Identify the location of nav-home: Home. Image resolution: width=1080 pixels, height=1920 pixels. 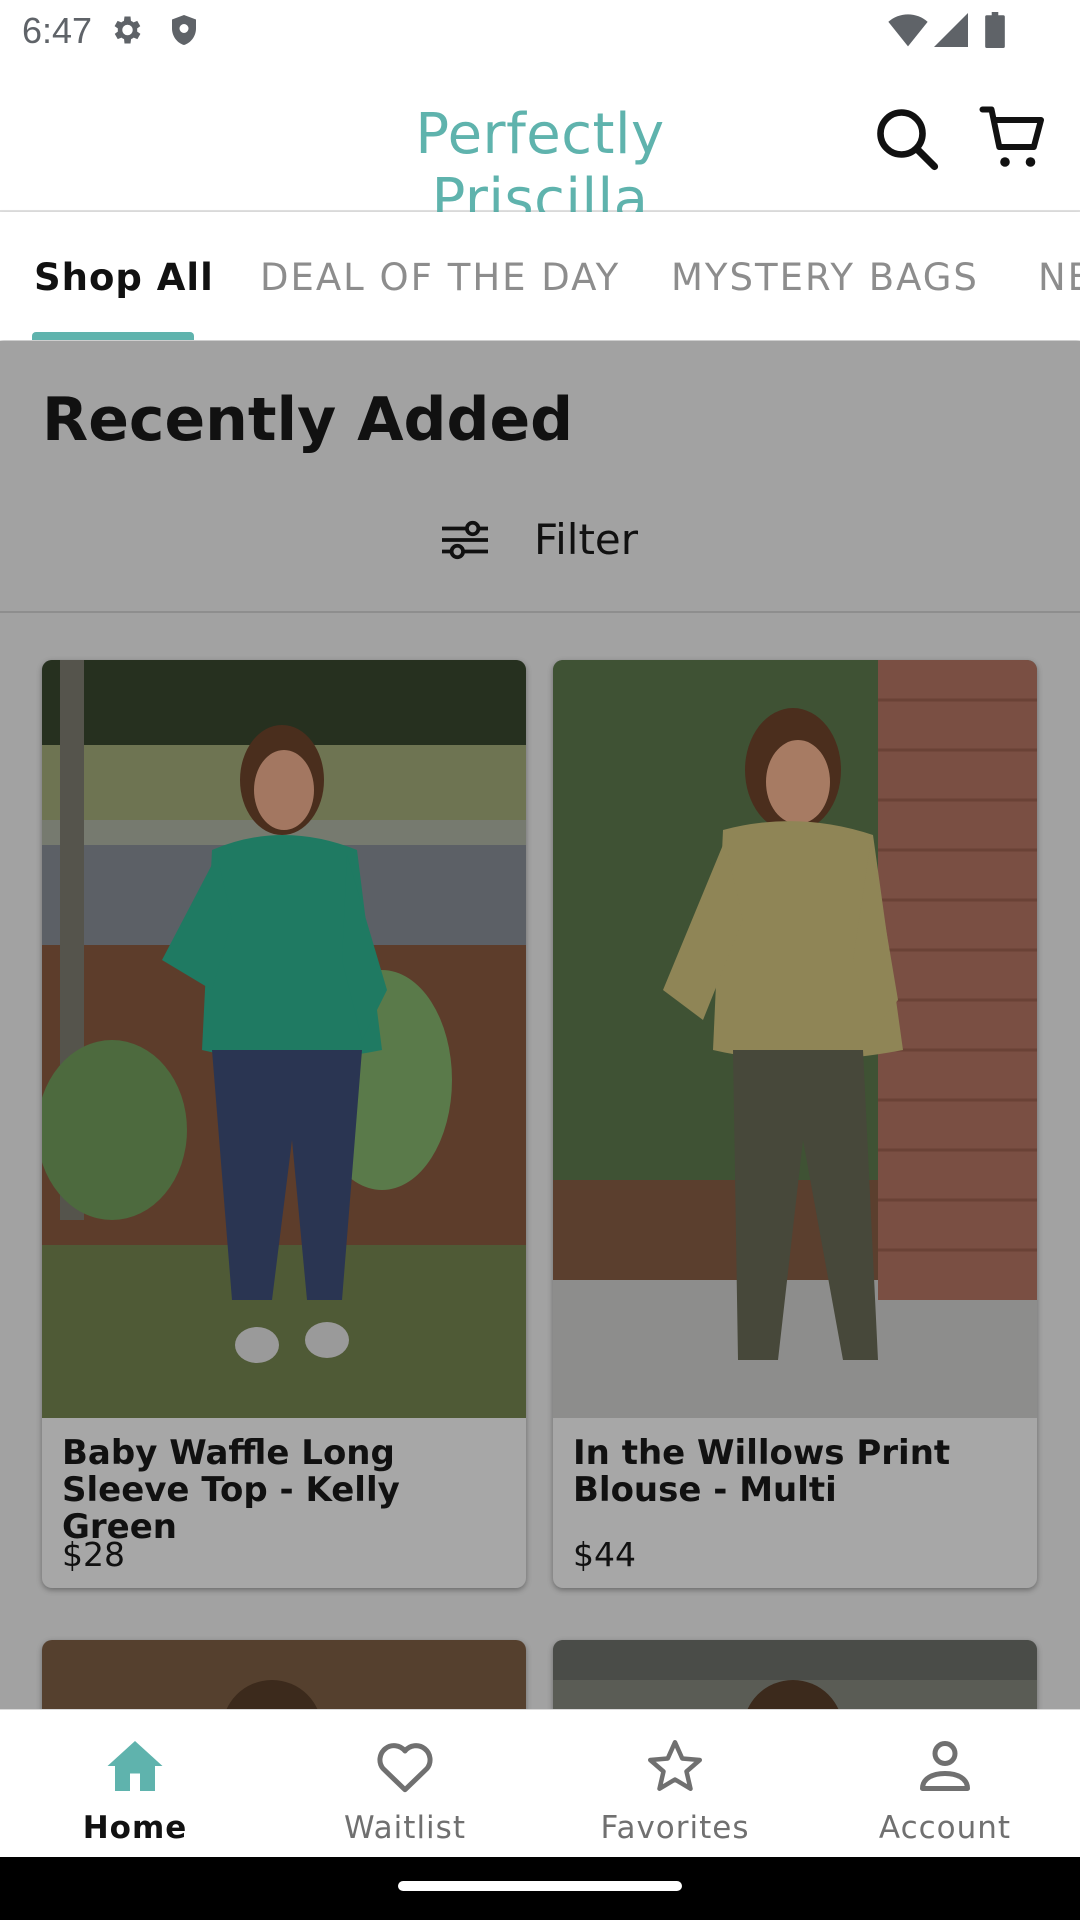
(135, 1784).